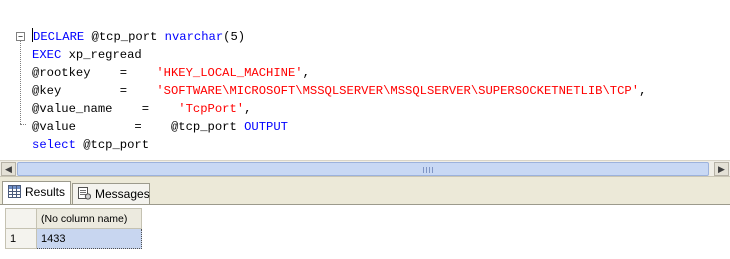 The width and height of the screenshot is (730, 259). I want to click on row-header: 1, so click(21, 238).